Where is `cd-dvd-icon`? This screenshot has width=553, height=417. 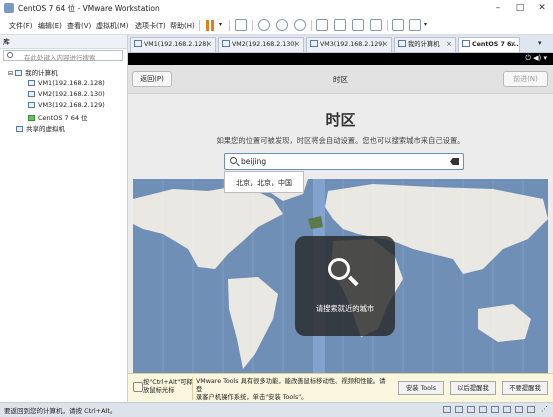
cd-dvd-icon is located at coordinates (459, 409).